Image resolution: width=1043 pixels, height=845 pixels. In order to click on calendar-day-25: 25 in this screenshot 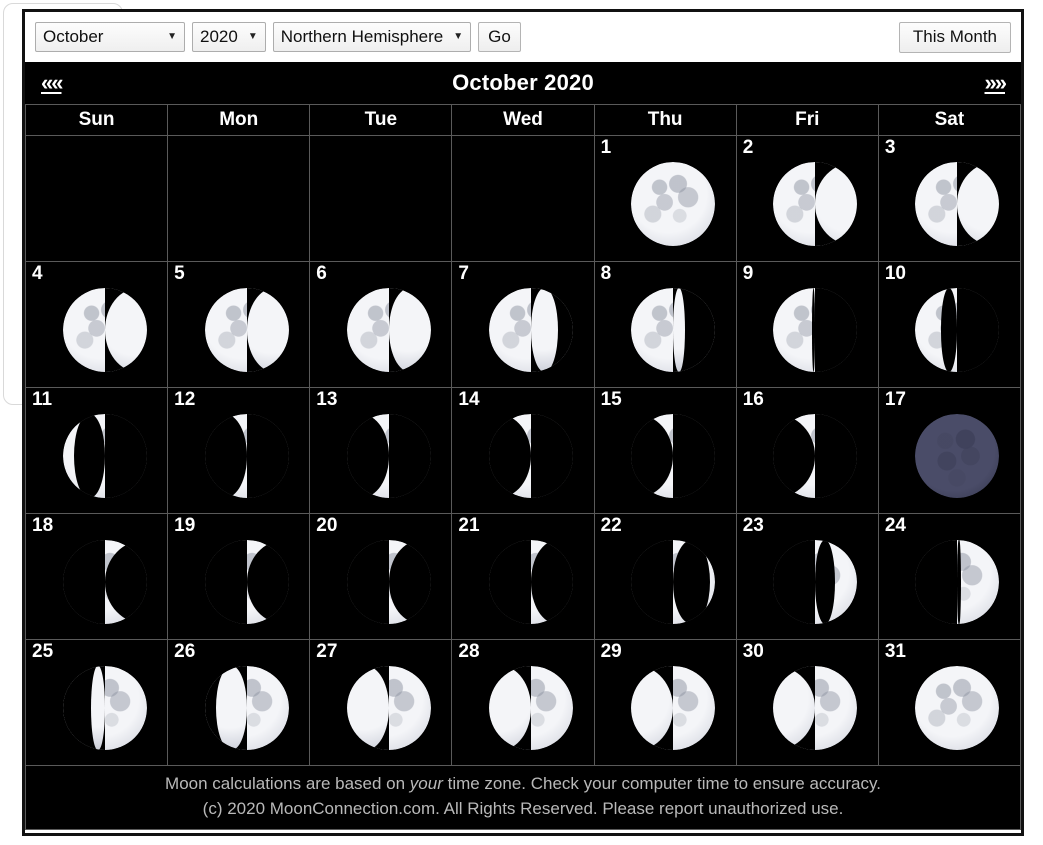, I will do `click(96, 702)`.